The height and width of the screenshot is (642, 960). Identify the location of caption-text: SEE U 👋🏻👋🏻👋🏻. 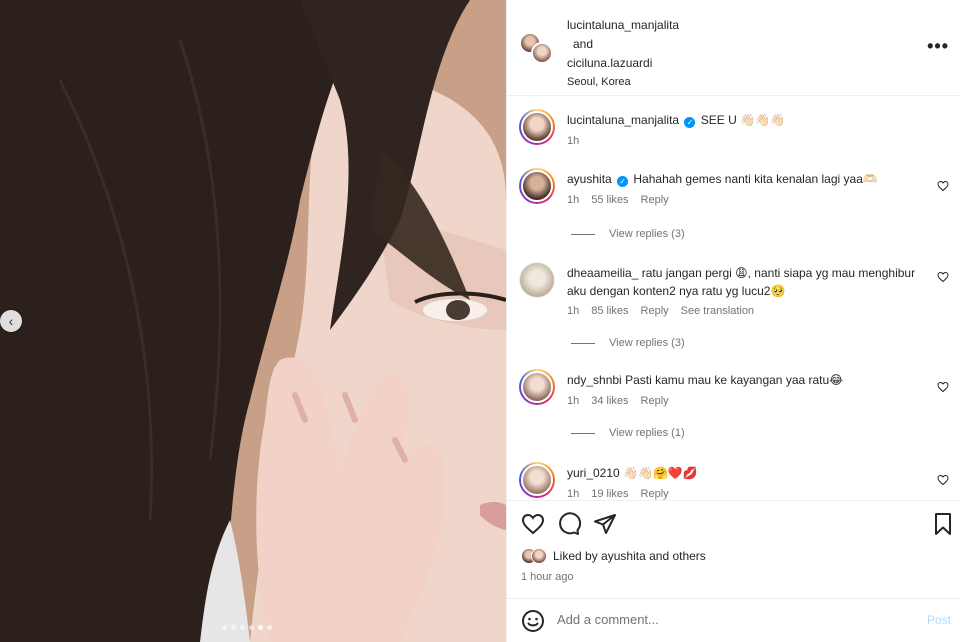
(742, 120).